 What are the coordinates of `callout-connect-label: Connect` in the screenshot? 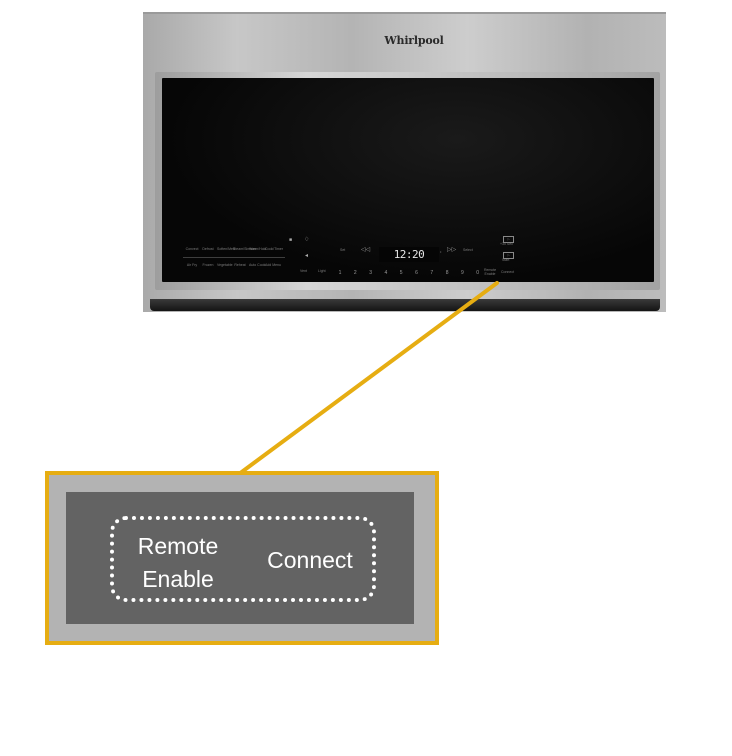 It's located at (310, 560).